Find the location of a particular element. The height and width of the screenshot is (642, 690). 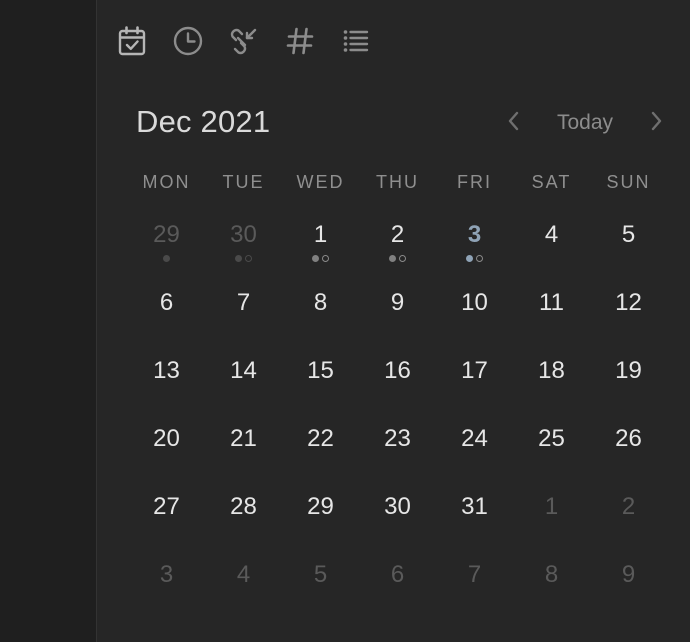

chevron-left-icon is located at coordinates (514, 123).